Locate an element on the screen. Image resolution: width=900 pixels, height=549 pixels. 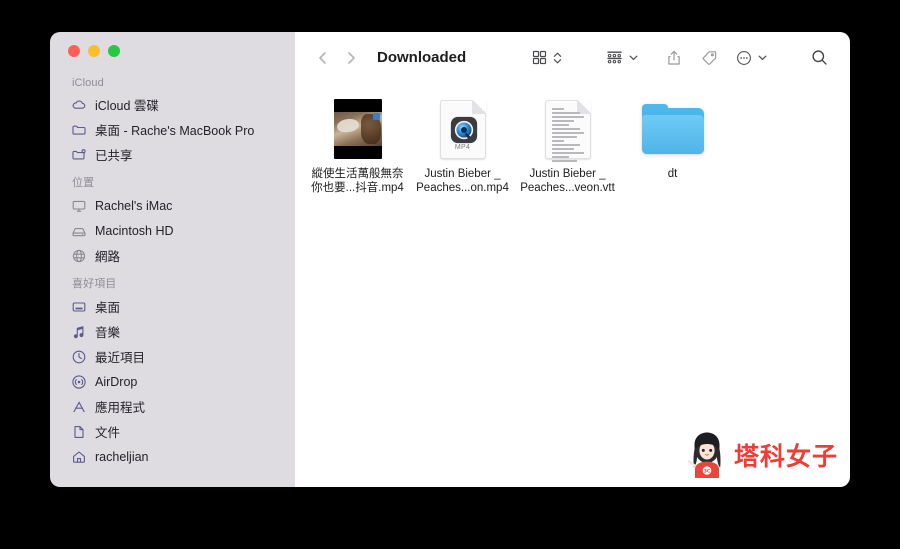
sidebar-item-applications: 應用程式 is located at coordinates (172, 406).